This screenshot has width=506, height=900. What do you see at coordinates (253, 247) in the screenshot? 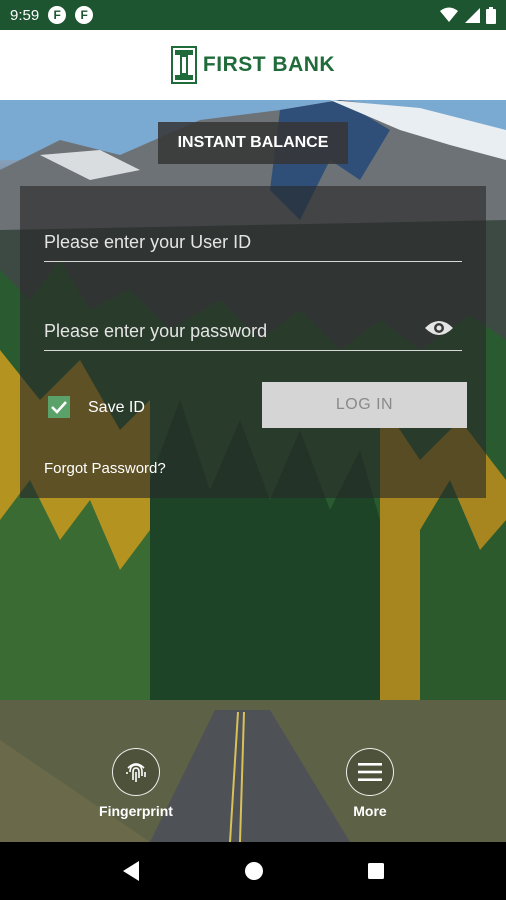
I see `user-id-field: Please enter your User ID` at bounding box center [253, 247].